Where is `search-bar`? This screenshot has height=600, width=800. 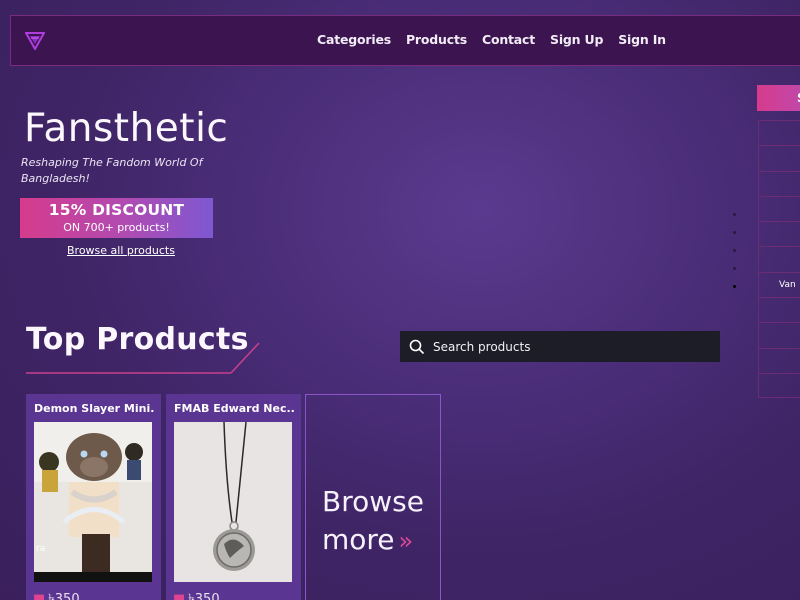
search-bar is located at coordinates (560, 346).